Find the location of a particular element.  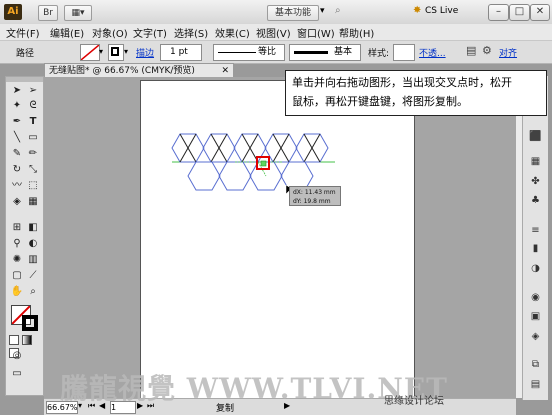

selection-tool-icon: ➤ is located at coordinates (17, 91).